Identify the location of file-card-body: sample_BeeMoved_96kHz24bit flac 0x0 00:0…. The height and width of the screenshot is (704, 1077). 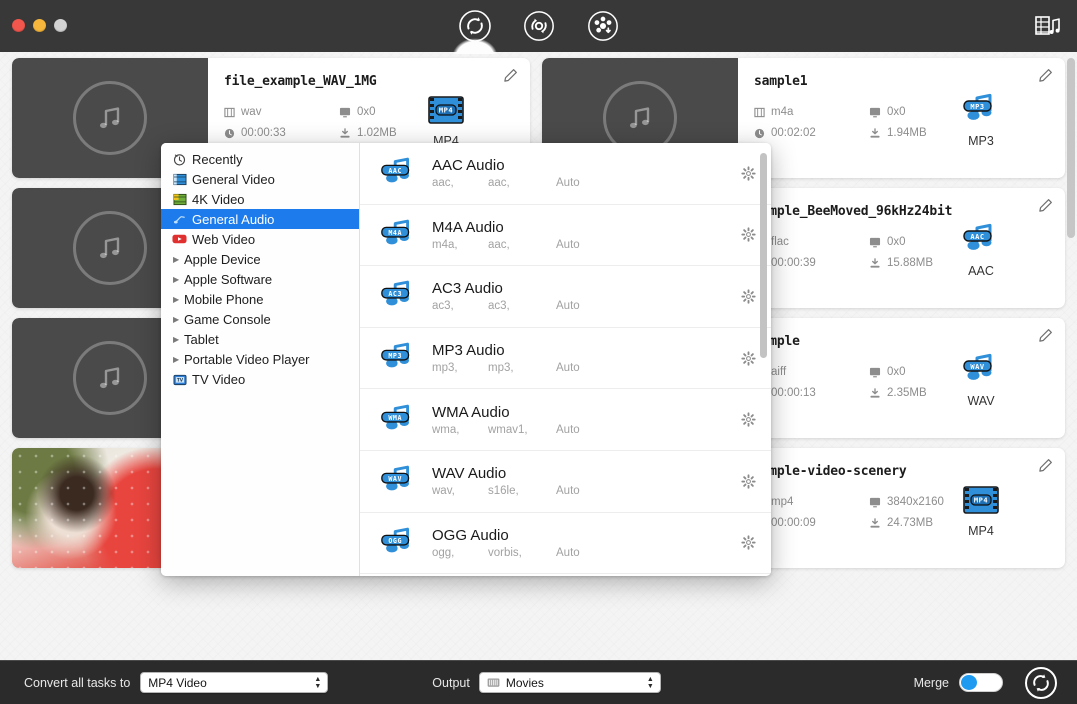
(901, 248).